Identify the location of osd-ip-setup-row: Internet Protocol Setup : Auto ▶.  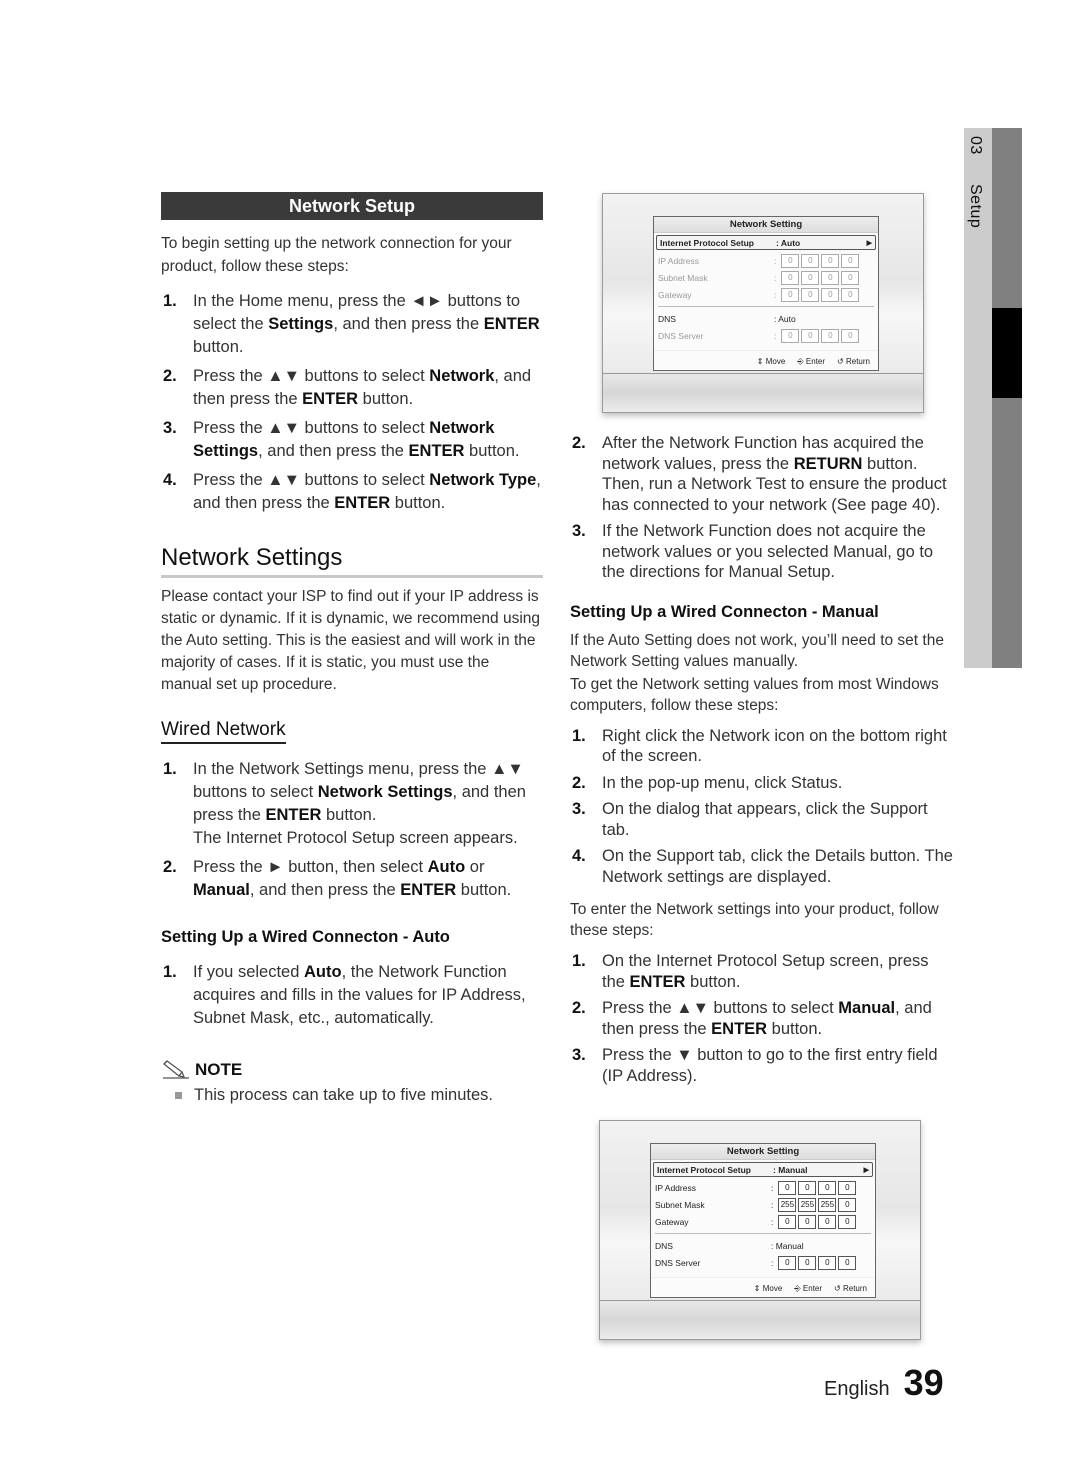
(766, 242).